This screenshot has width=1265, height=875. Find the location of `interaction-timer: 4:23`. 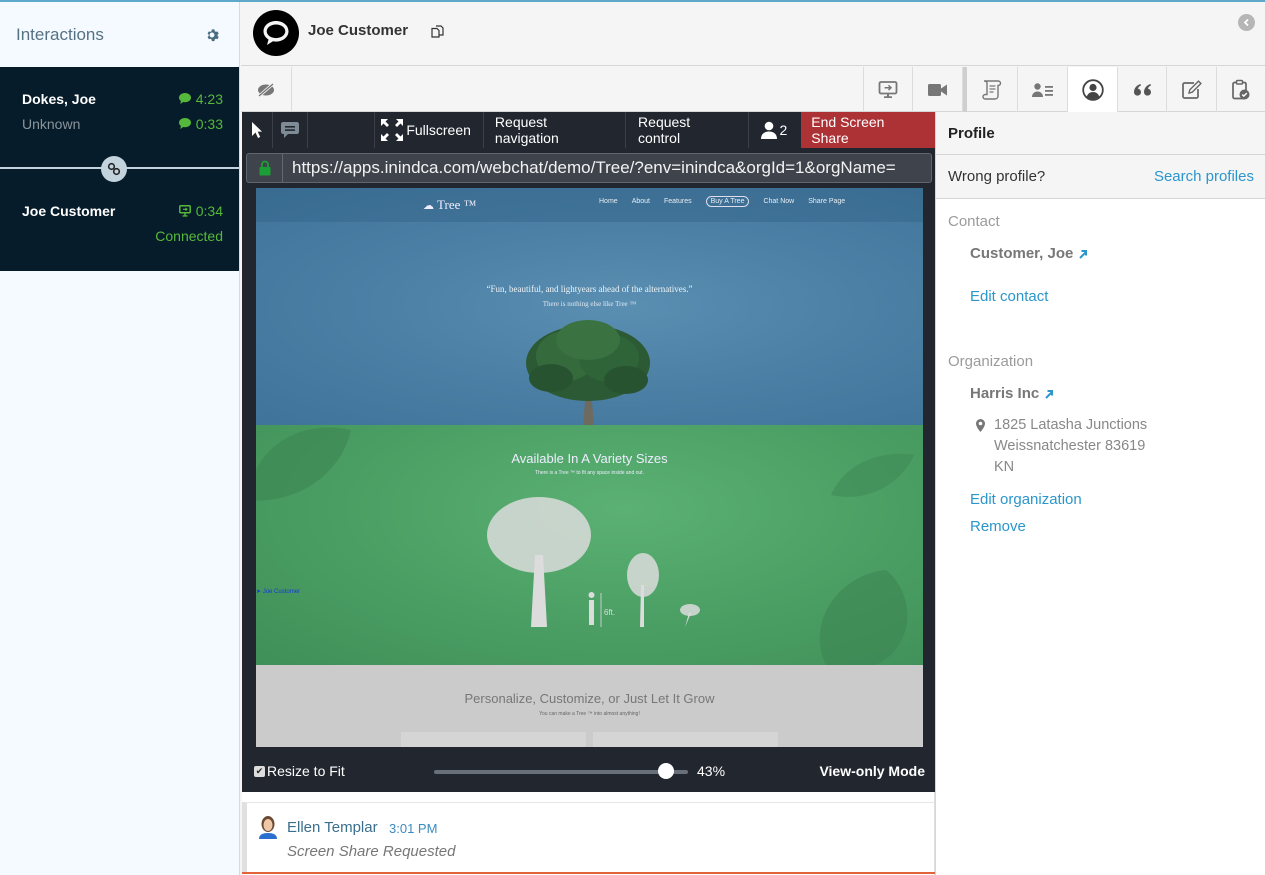

interaction-timer: 4:23 is located at coordinates (200, 98).